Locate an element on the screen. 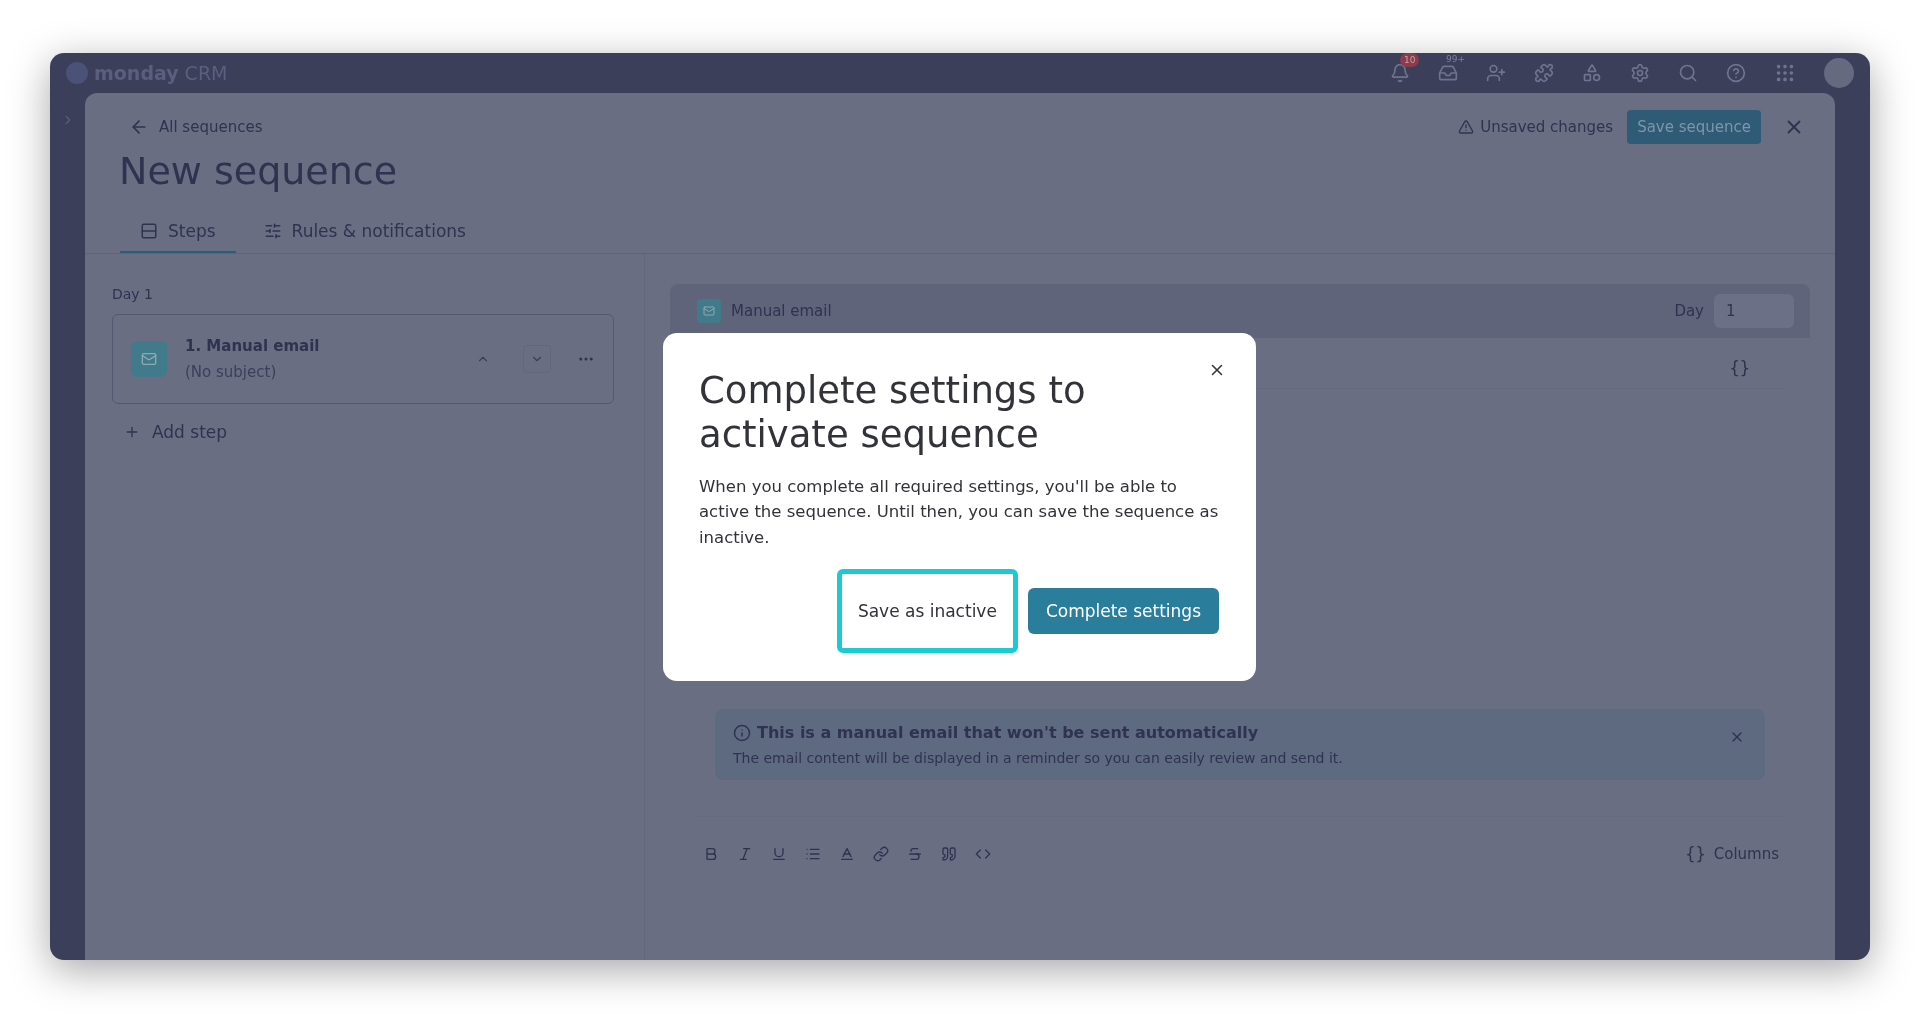 The height and width of the screenshot is (1014, 1920). quote-icon is located at coordinates (949, 854).